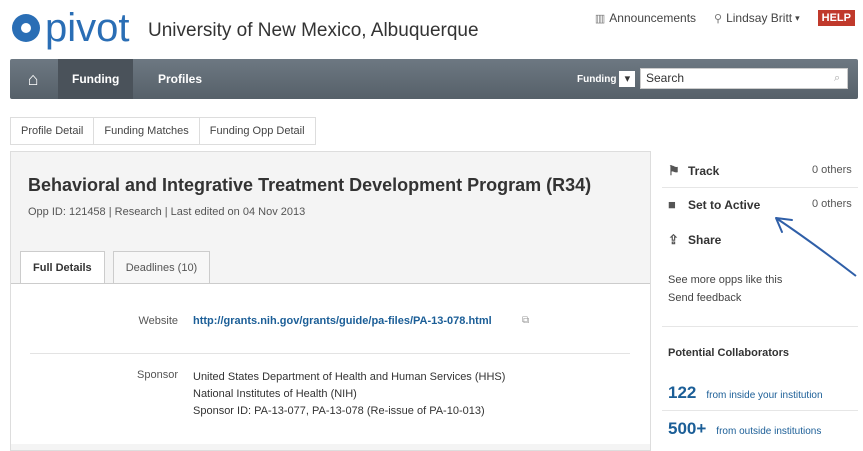 The height and width of the screenshot is (451, 863). I want to click on collaborators-title: Potential Collaborators, so click(729, 353).